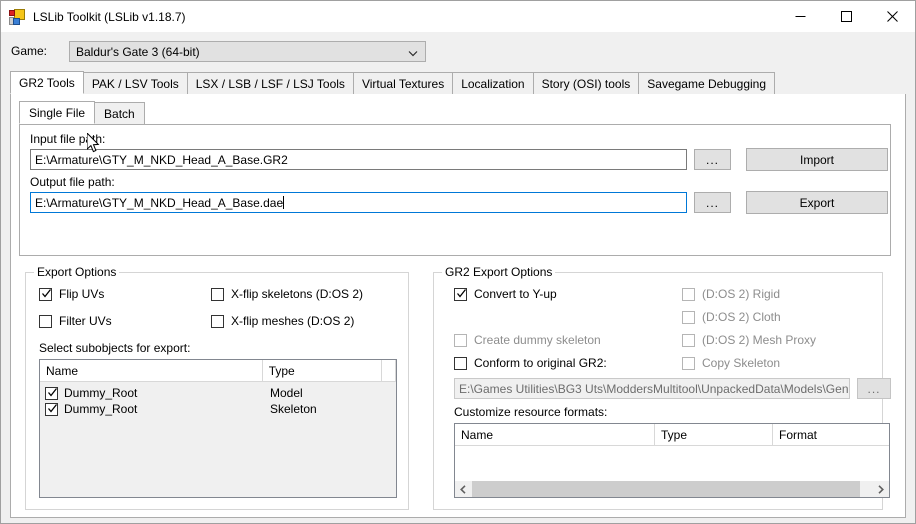 The image size is (916, 524). Describe the element at coordinates (880, 489) in the screenshot. I see `scroll-right-icon` at that location.